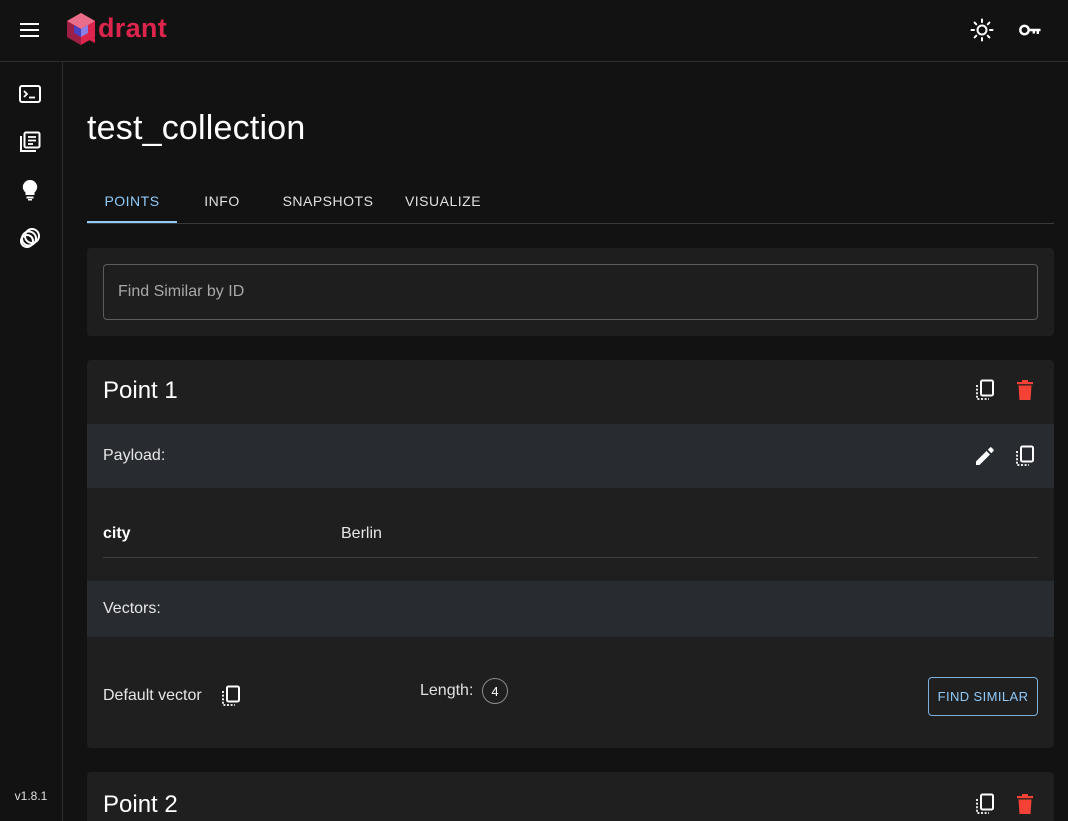  Describe the element at coordinates (495, 691) in the screenshot. I see `vector-length-chip: 4` at that location.